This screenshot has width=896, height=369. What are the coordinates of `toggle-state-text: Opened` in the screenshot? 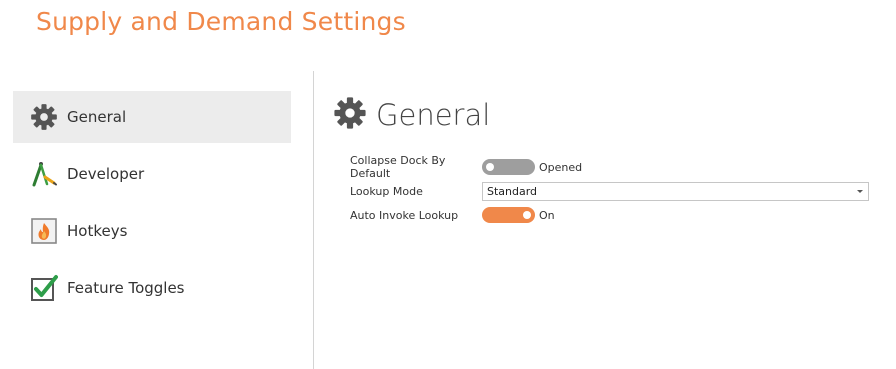 It's located at (561, 167).